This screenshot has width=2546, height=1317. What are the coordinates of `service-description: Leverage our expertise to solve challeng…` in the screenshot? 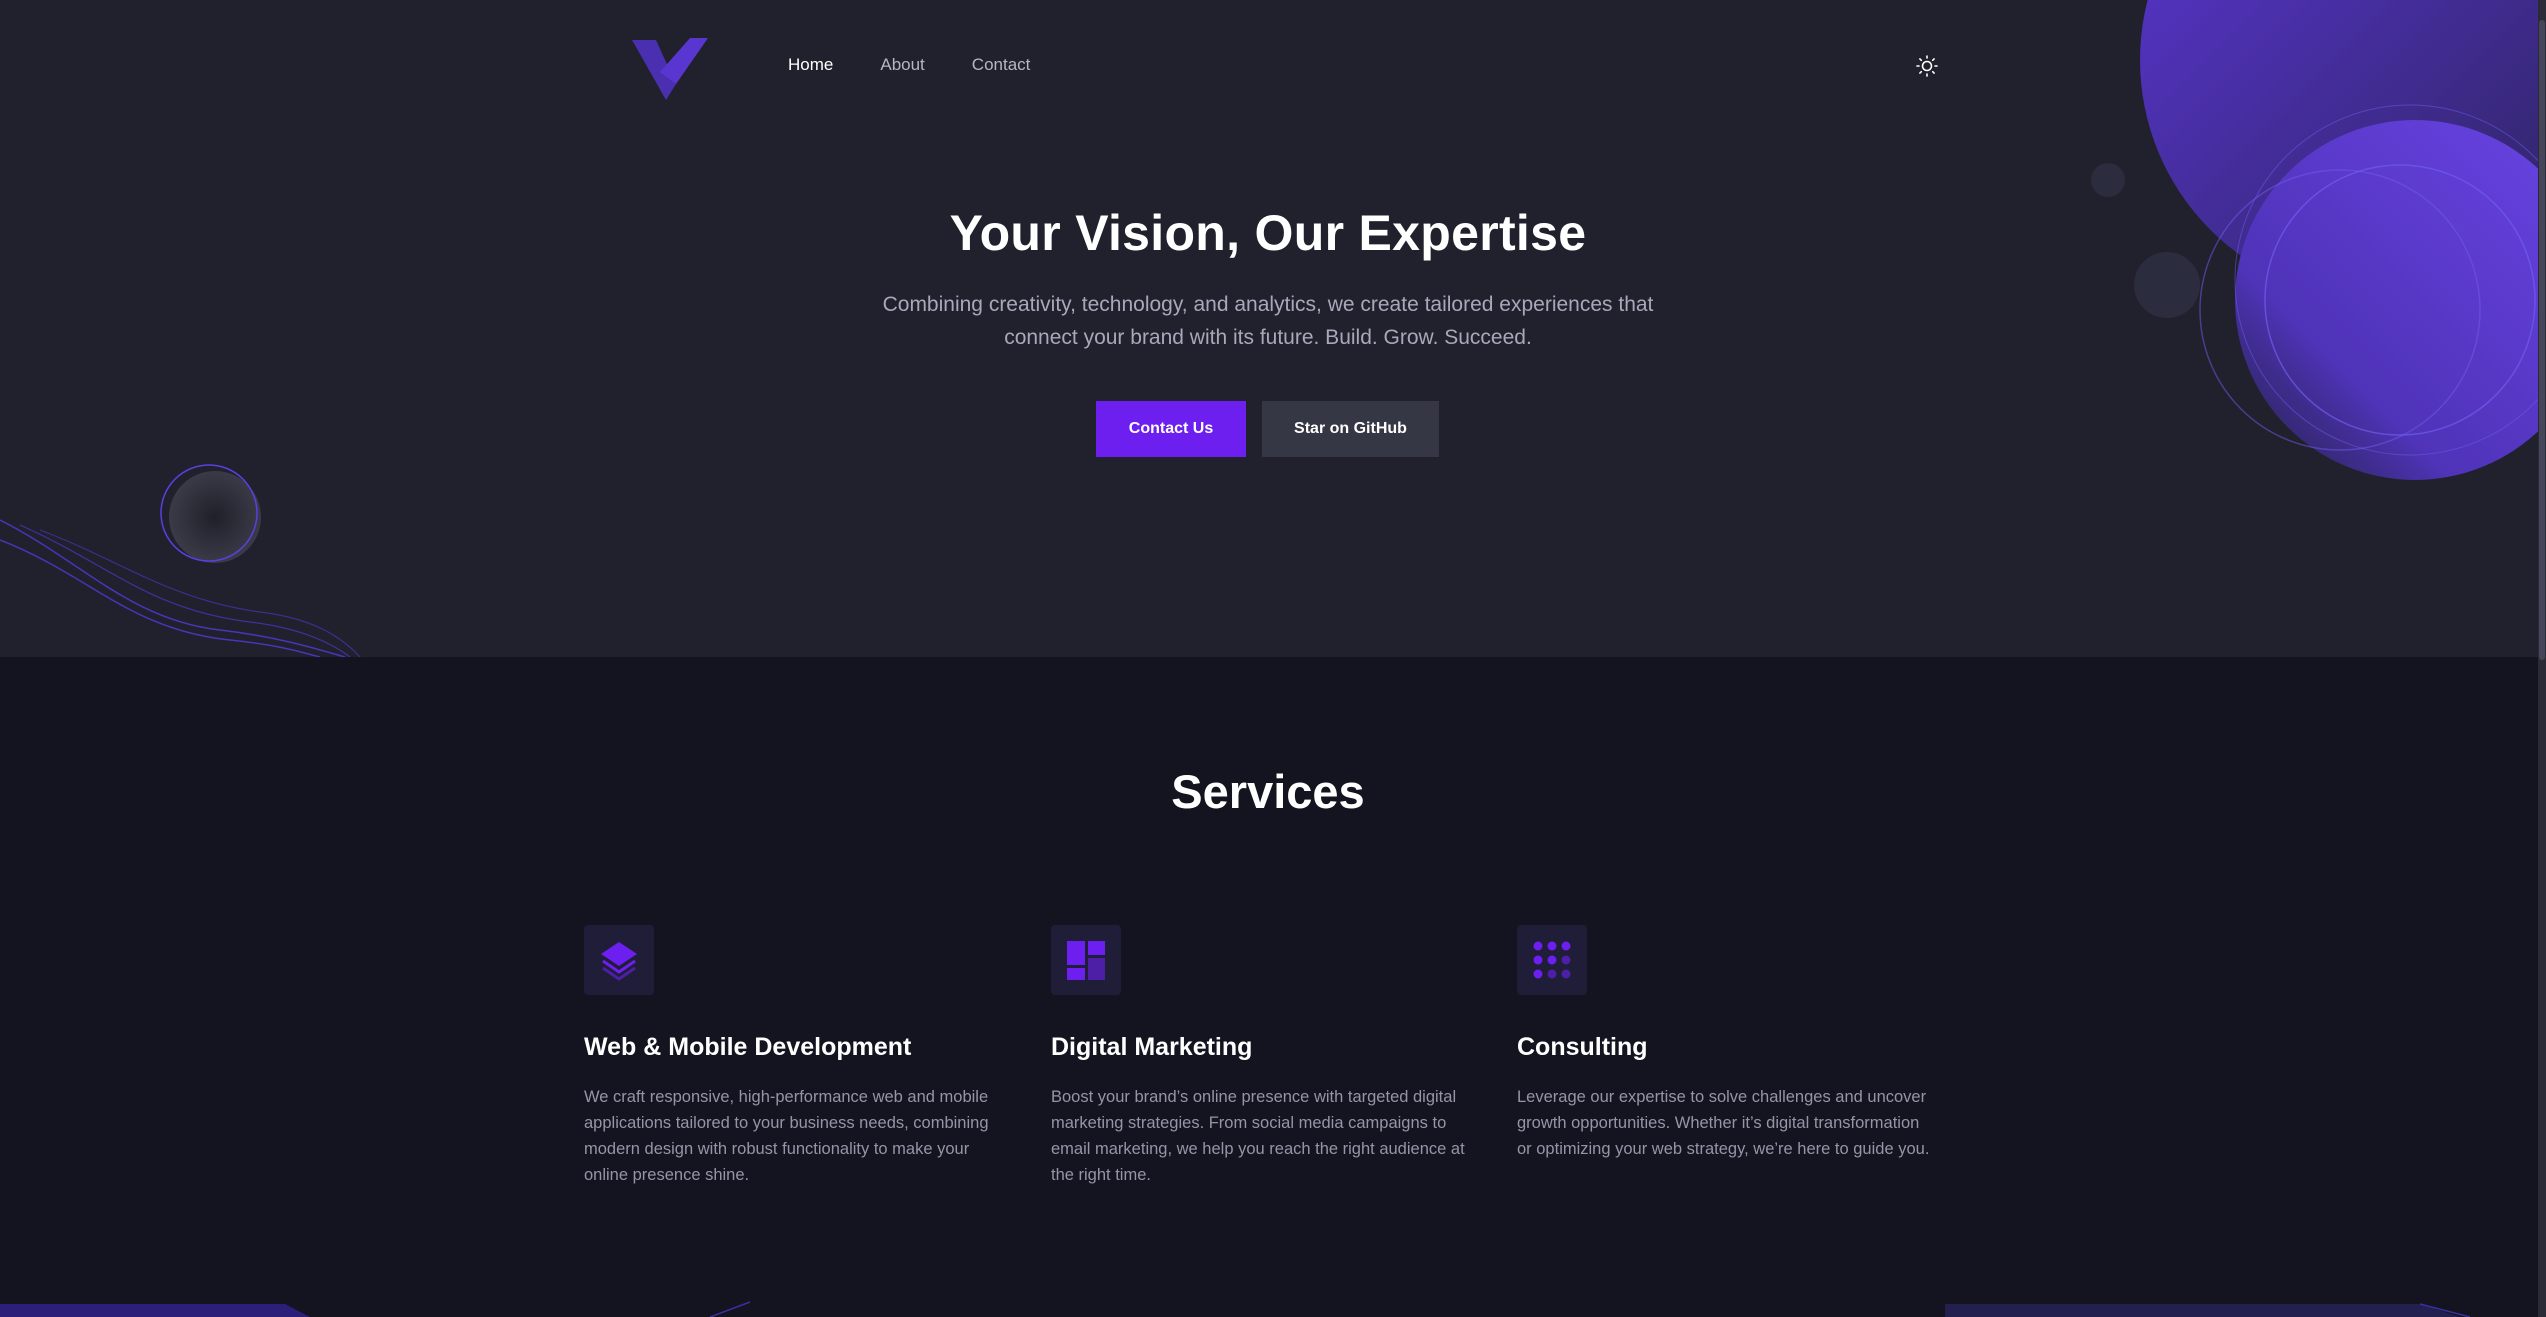 It's located at (1723, 1123).